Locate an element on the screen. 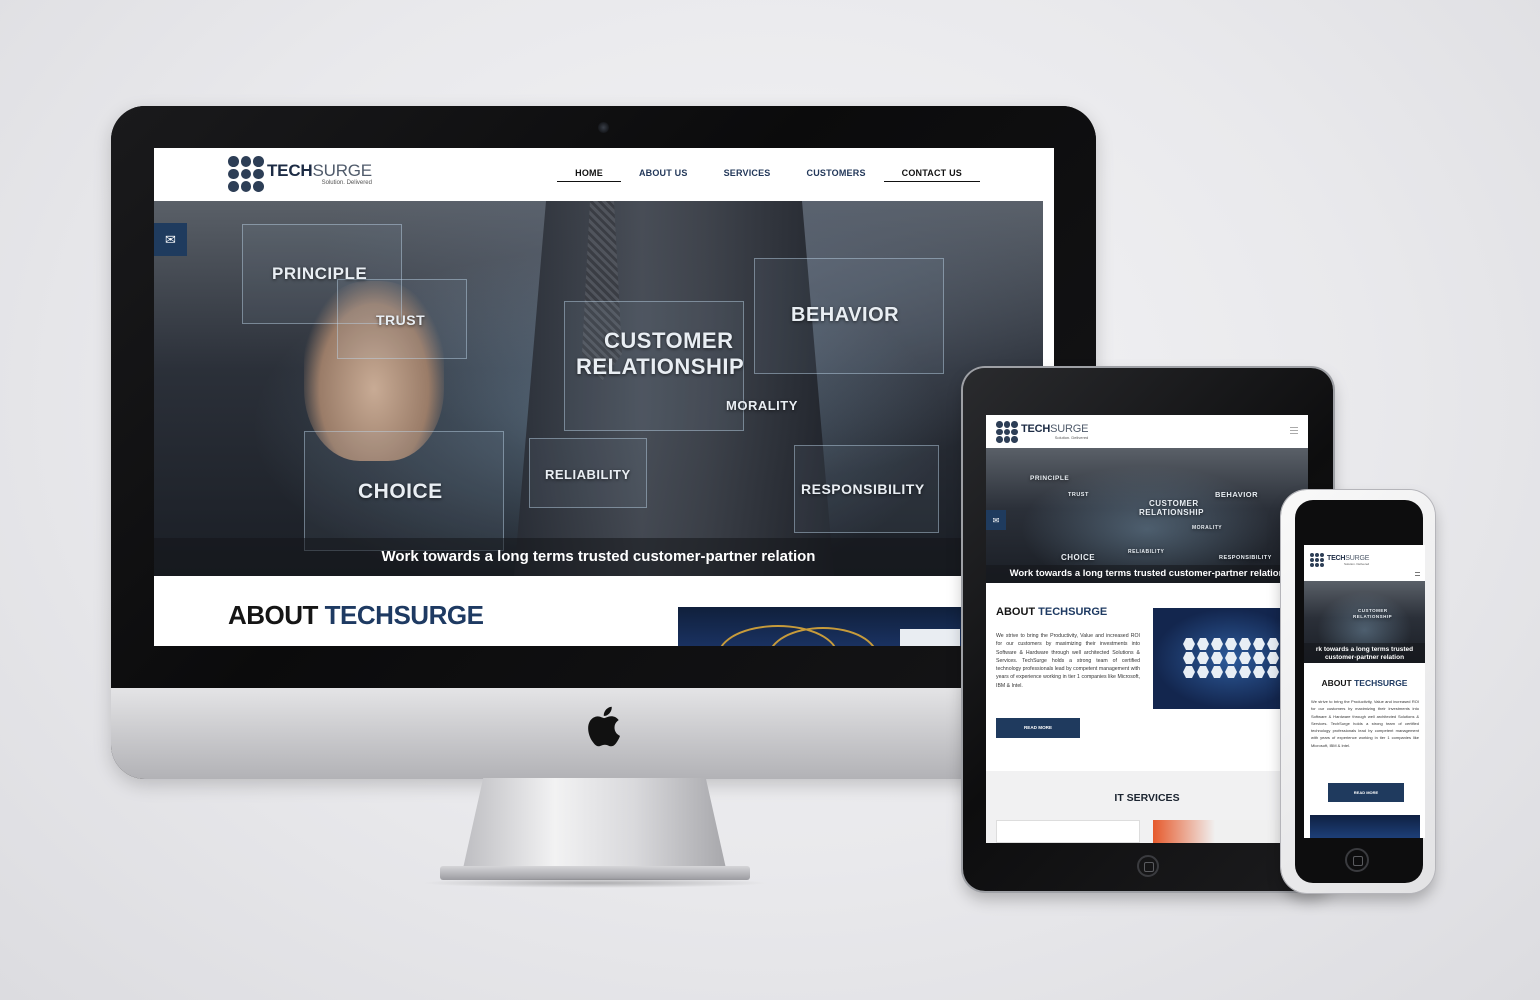 This screenshot has width=1540, height=1000. services-heading-accent: SERVICES is located at coordinates (1153, 798).